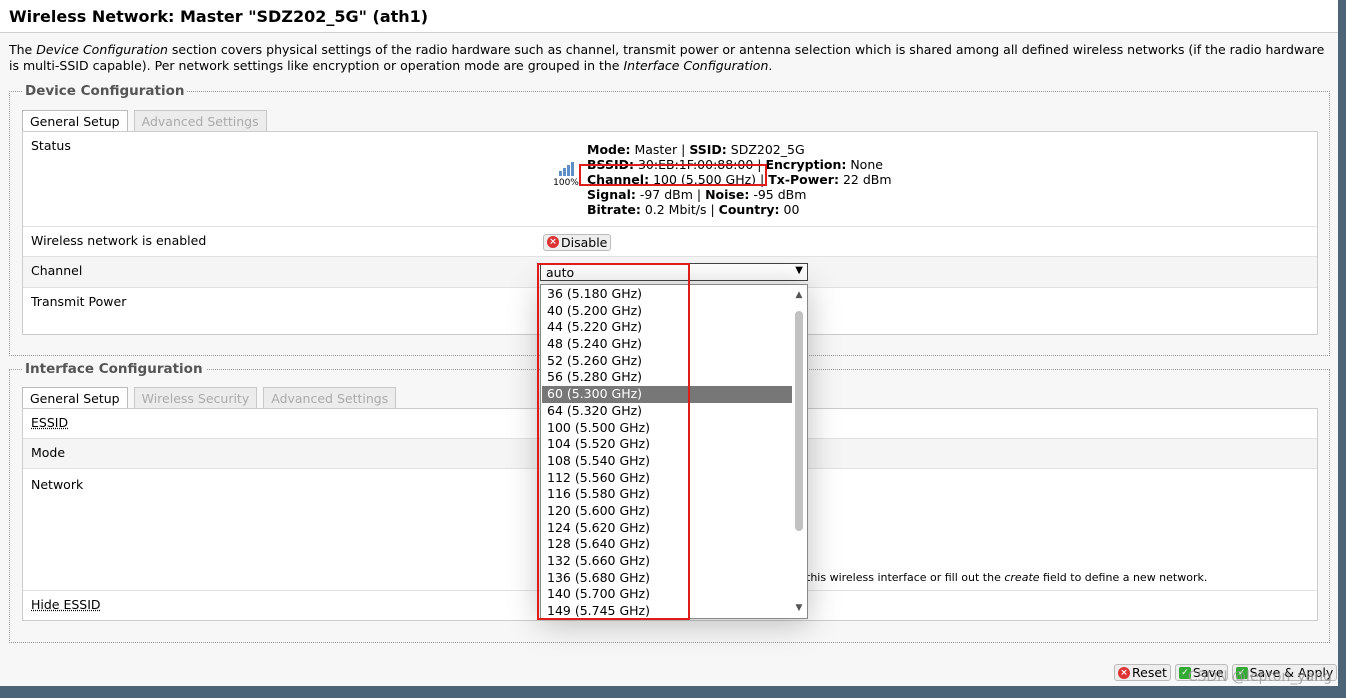 The image size is (1346, 698). I want to click on essid-label: ESSID, so click(50, 422).